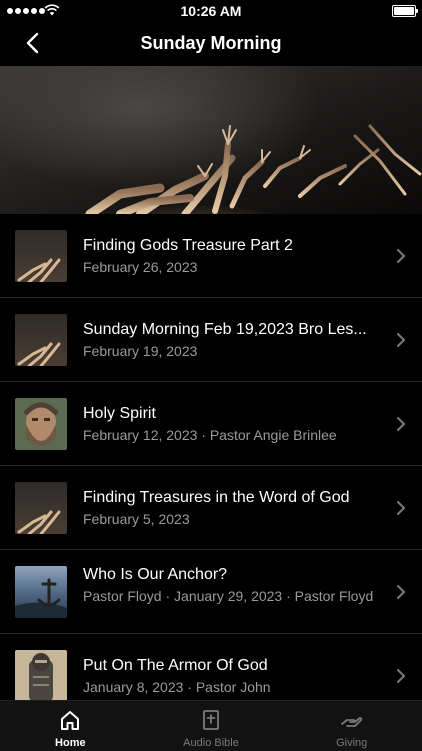 This screenshot has height=751, width=422. I want to click on status-time: 10:26 AM, so click(211, 11).